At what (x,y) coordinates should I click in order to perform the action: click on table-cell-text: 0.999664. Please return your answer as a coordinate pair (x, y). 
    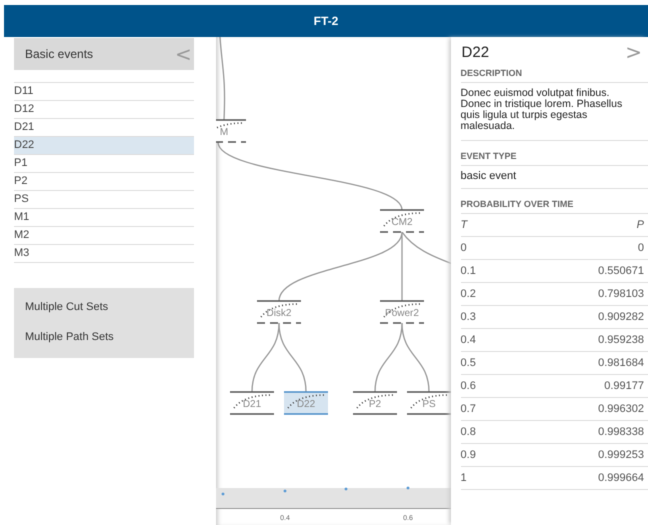
    Looking at the image, I should click on (621, 478).